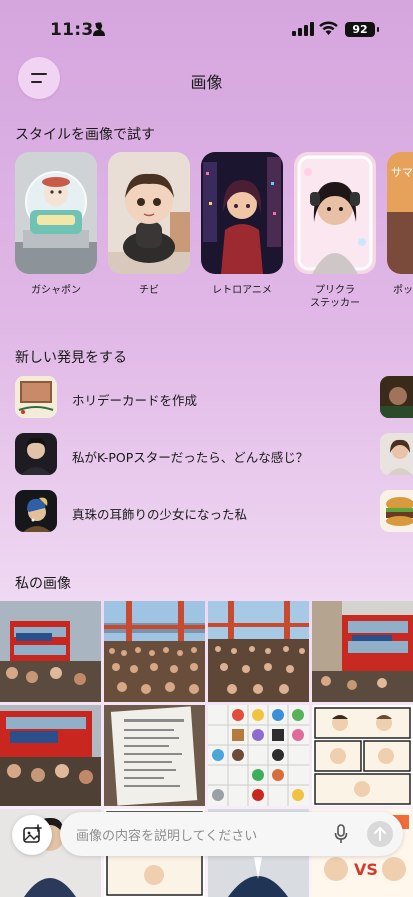 This screenshot has width=413, height=897. Describe the element at coordinates (43, 584) in the screenshot. I see `my-images-title: 私の画像` at that location.